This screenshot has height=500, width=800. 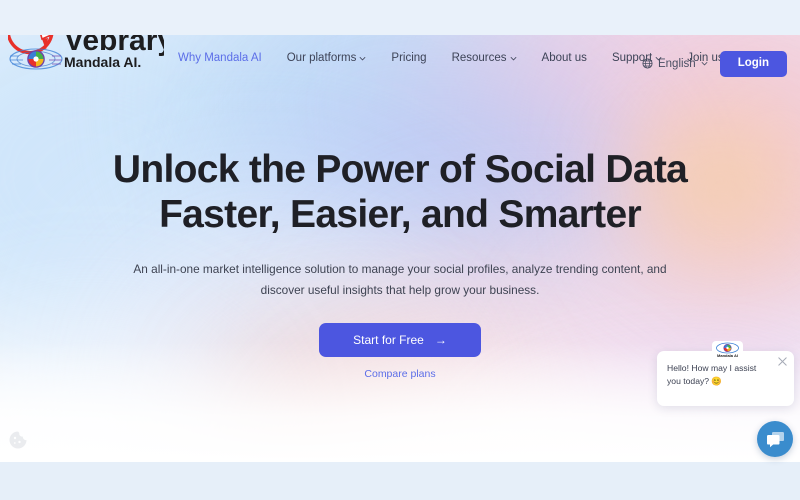 I want to click on nav-item-label: Pricing, so click(x=409, y=58).